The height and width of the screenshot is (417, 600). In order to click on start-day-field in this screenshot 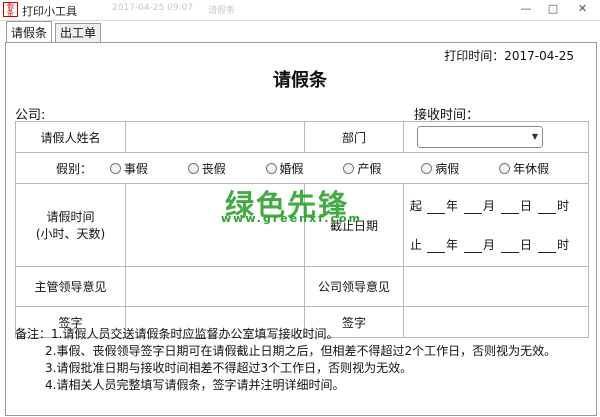, I will do `click(510, 207)`.